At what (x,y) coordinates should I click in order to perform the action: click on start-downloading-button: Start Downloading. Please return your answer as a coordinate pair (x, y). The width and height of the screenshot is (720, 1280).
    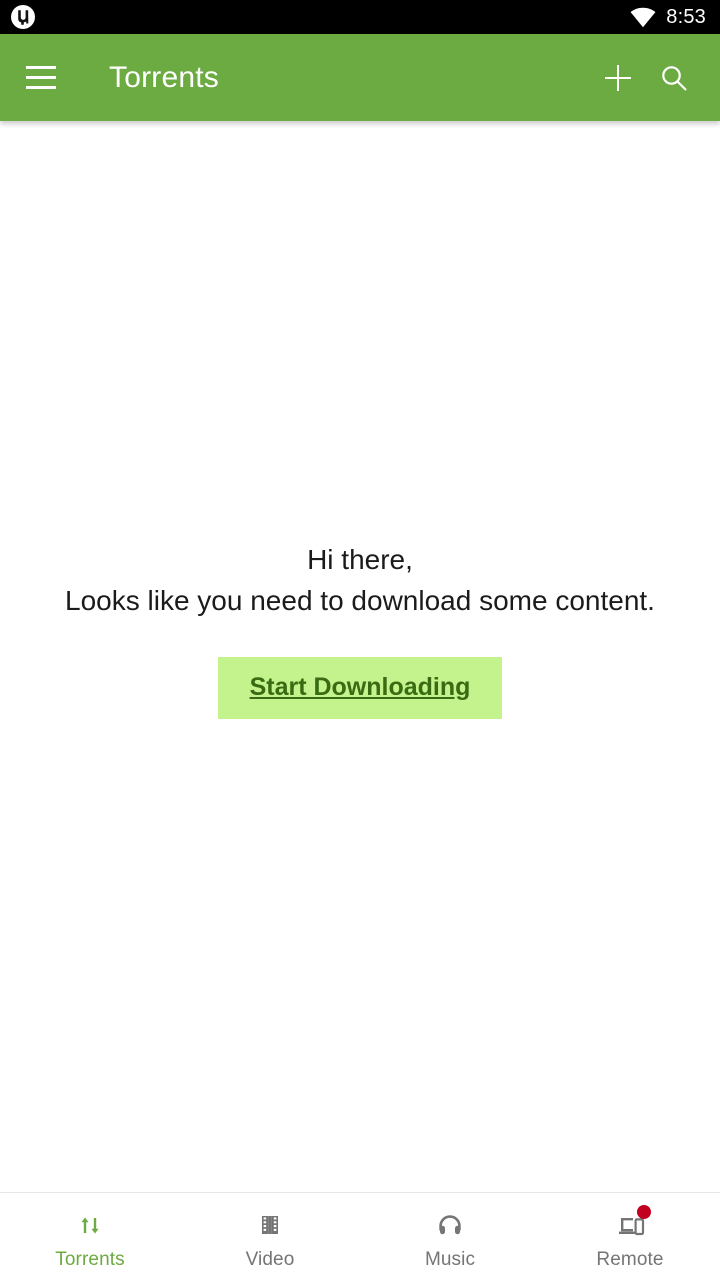
    Looking at the image, I should click on (360, 688).